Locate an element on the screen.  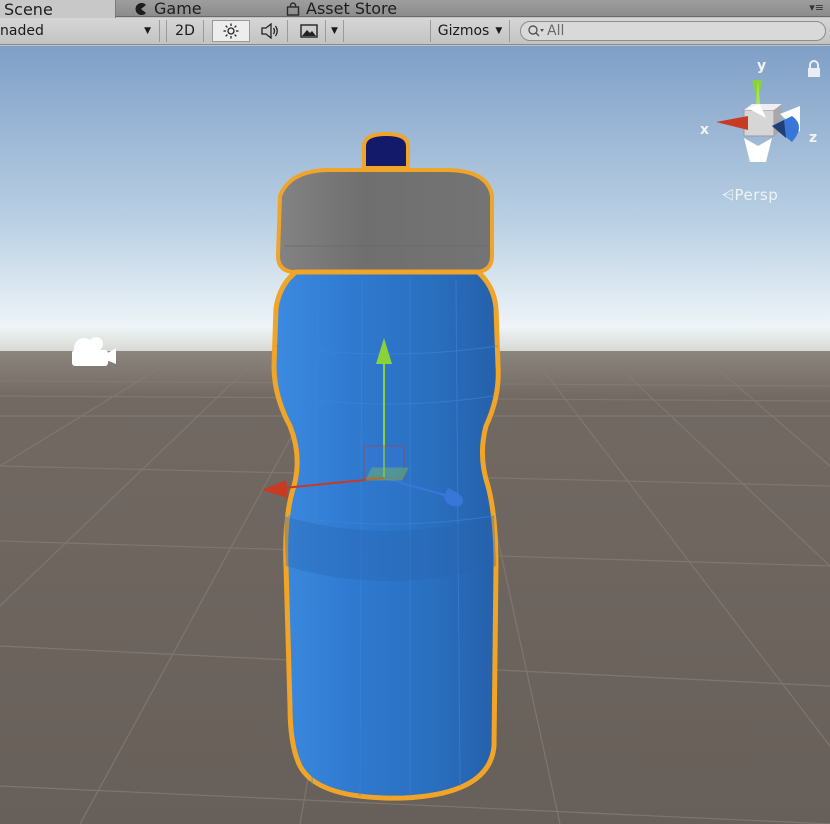
search-icon is located at coordinates (536, 31).